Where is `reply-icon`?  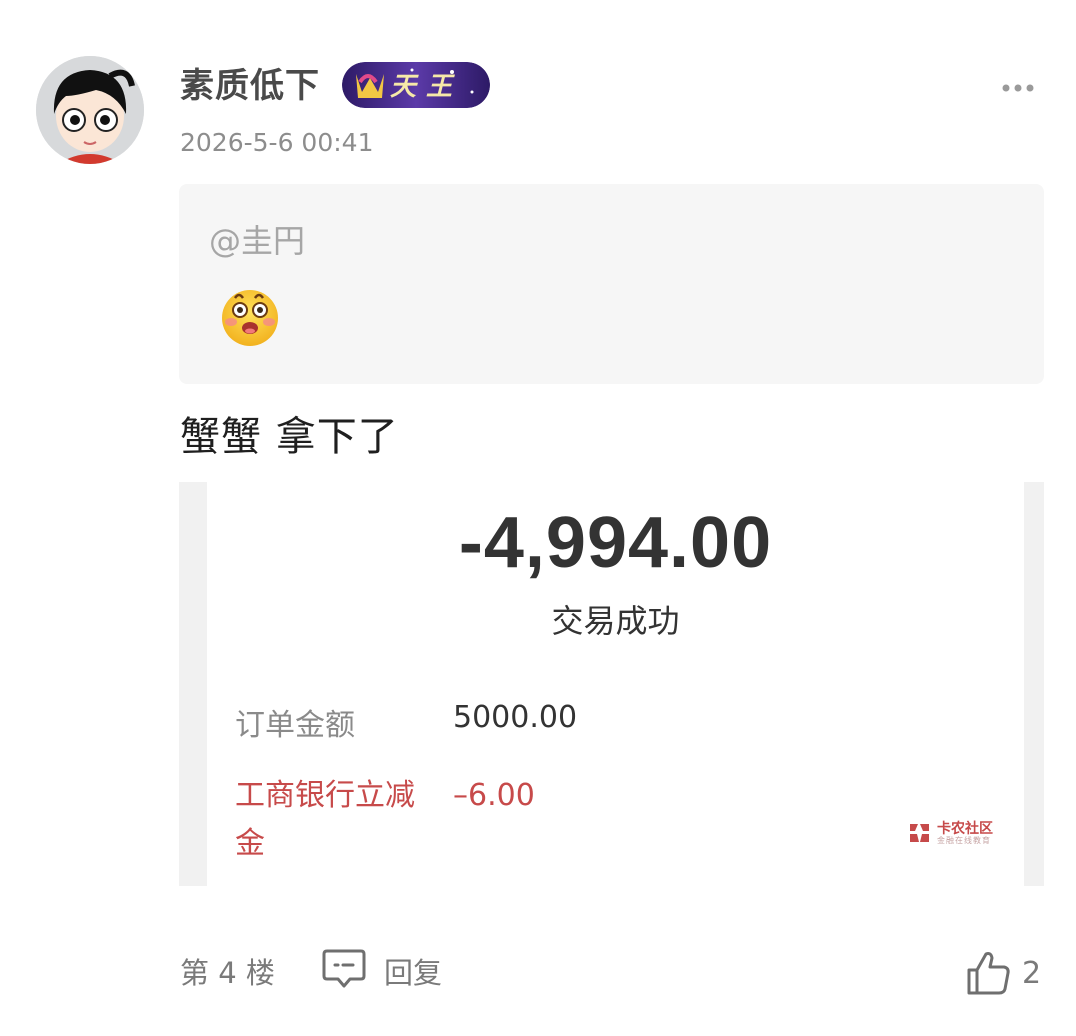
reply-icon is located at coordinates (344, 969).